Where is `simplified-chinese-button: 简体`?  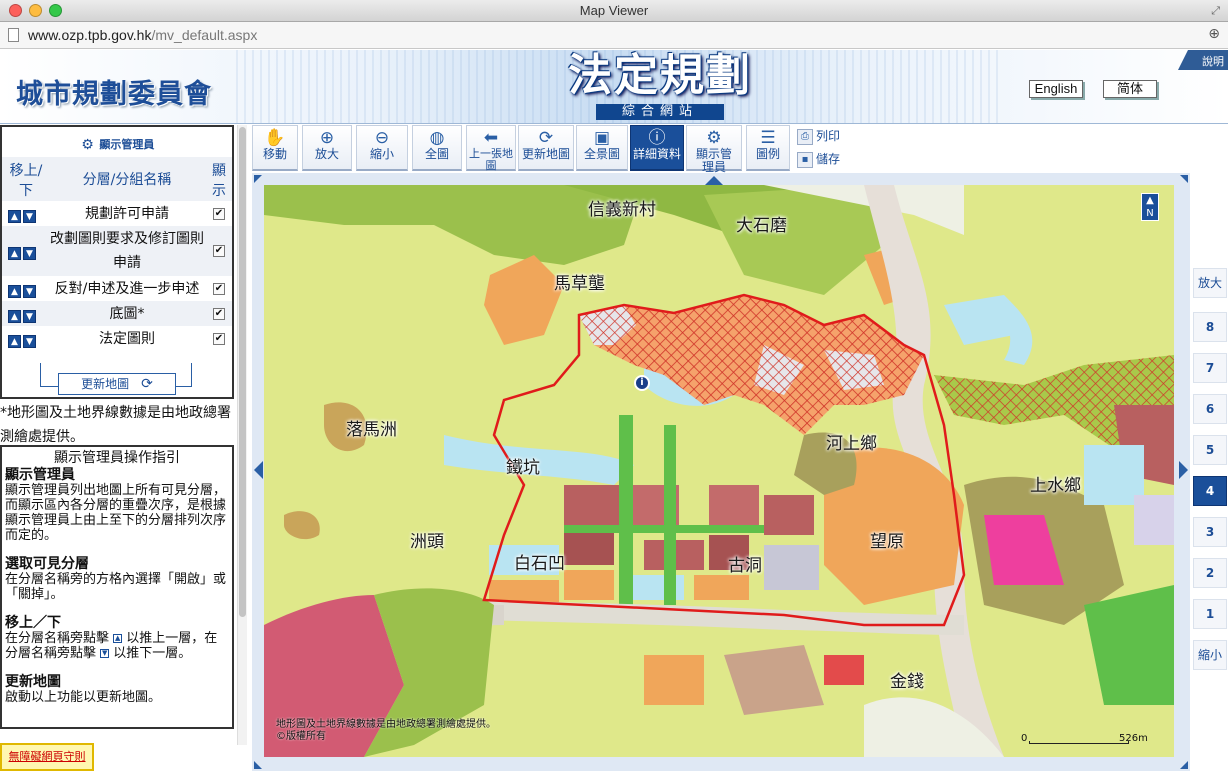 simplified-chinese-button: 简体 is located at coordinates (1130, 89).